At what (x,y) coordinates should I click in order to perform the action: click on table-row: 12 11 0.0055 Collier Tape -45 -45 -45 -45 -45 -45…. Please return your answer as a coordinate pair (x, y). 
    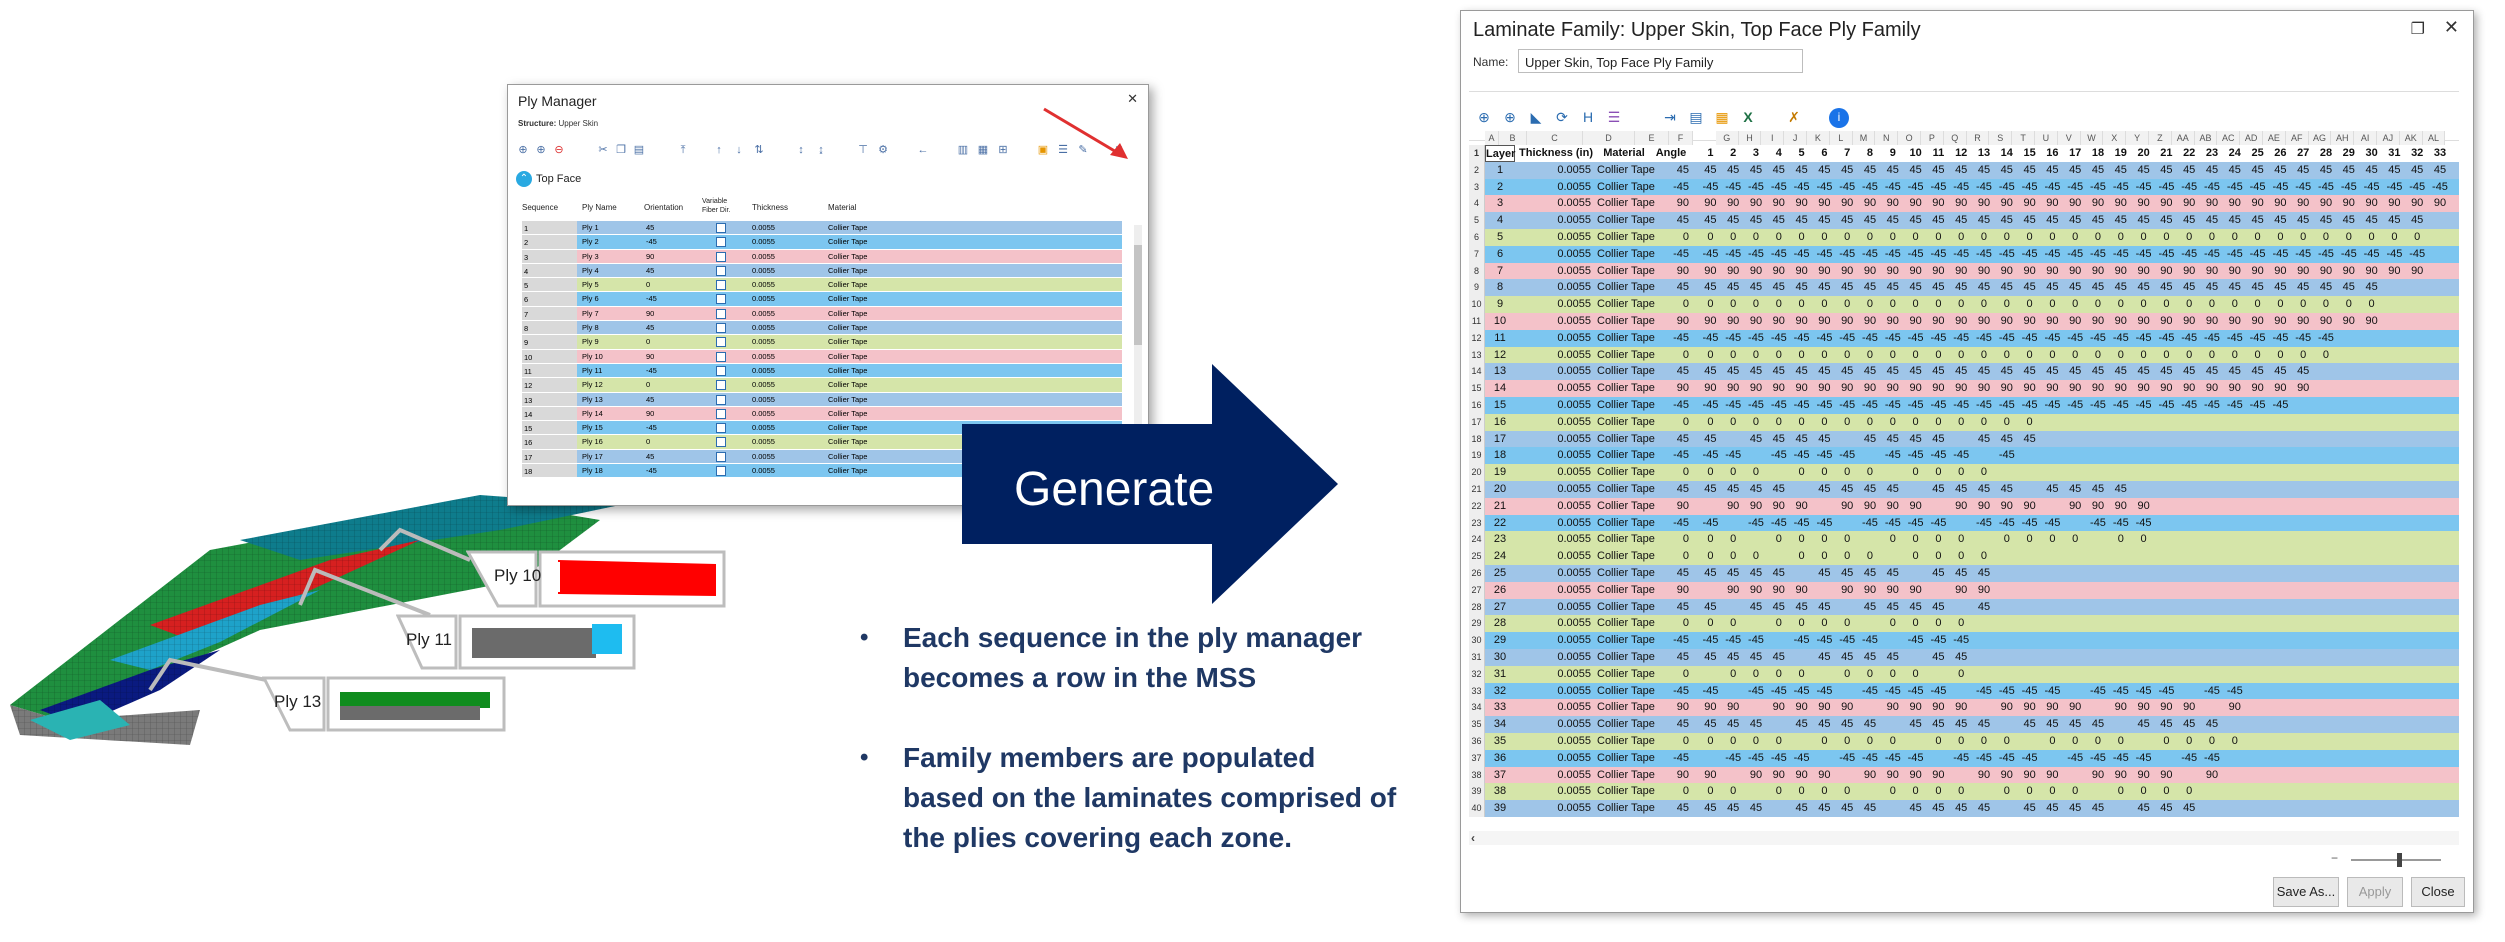
    Looking at the image, I should click on (1964, 338).